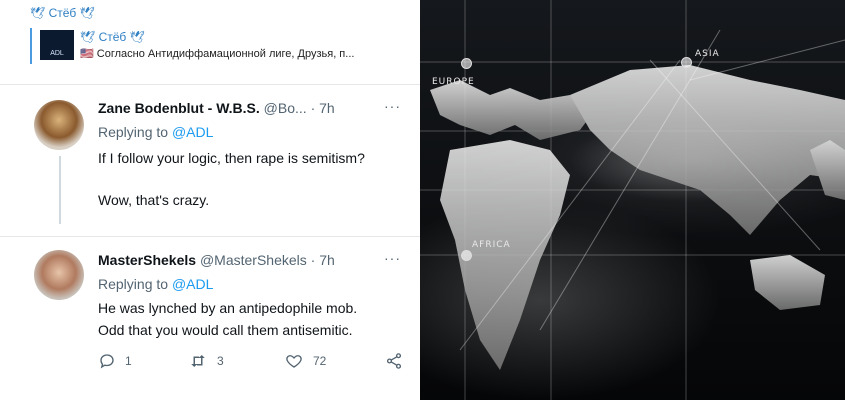  Describe the element at coordinates (294, 361) in the screenshot. I see `heart-icon` at that location.